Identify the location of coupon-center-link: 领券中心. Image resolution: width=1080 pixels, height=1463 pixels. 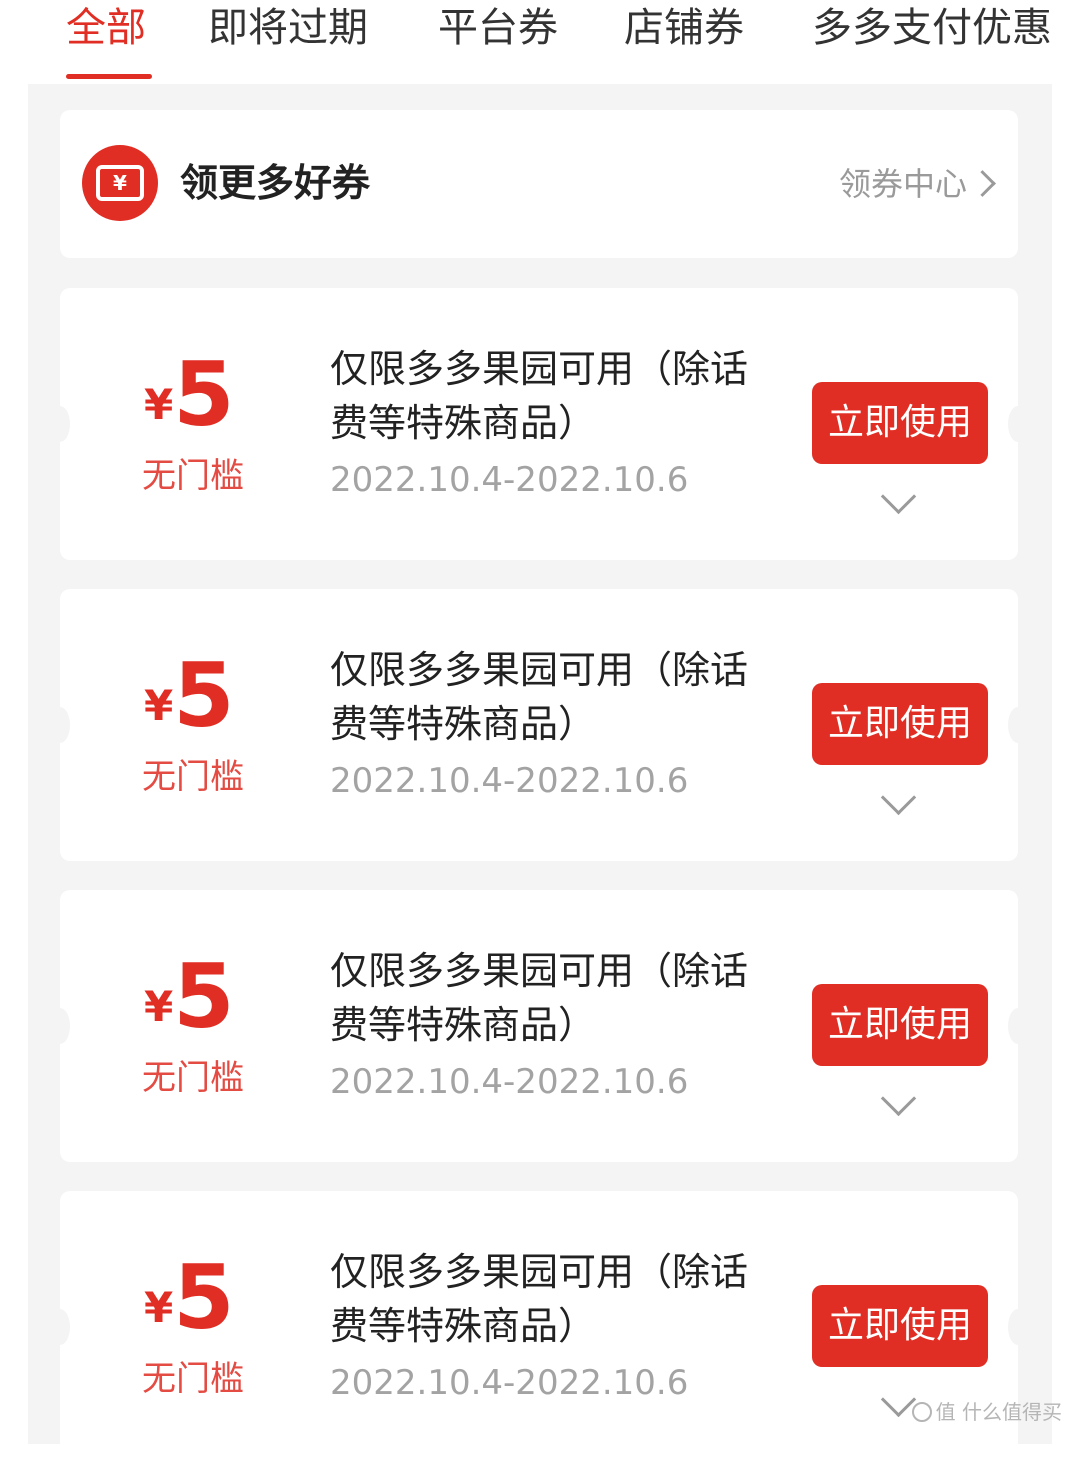
(918, 184).